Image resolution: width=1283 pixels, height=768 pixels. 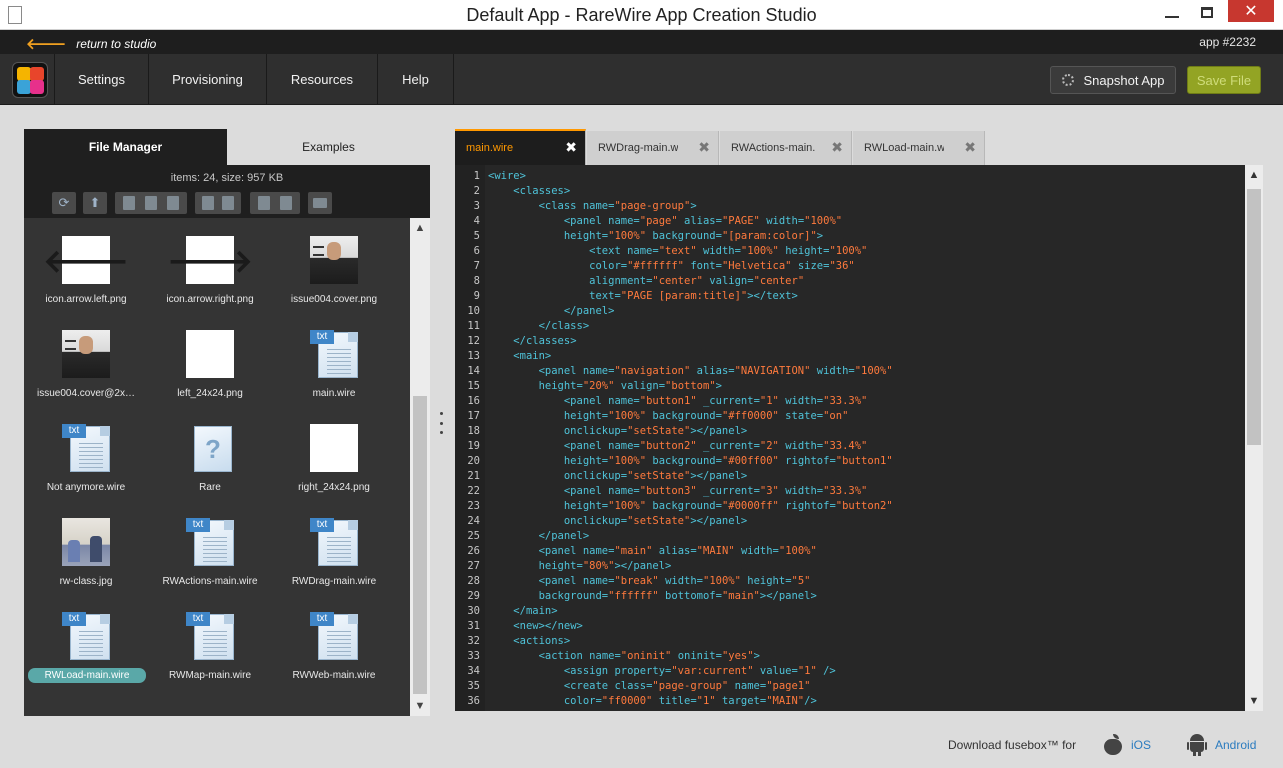 What do you see at coordinates (208, 203) in the screenshot?
I see `save-icon` at bounding box center [208, 203].